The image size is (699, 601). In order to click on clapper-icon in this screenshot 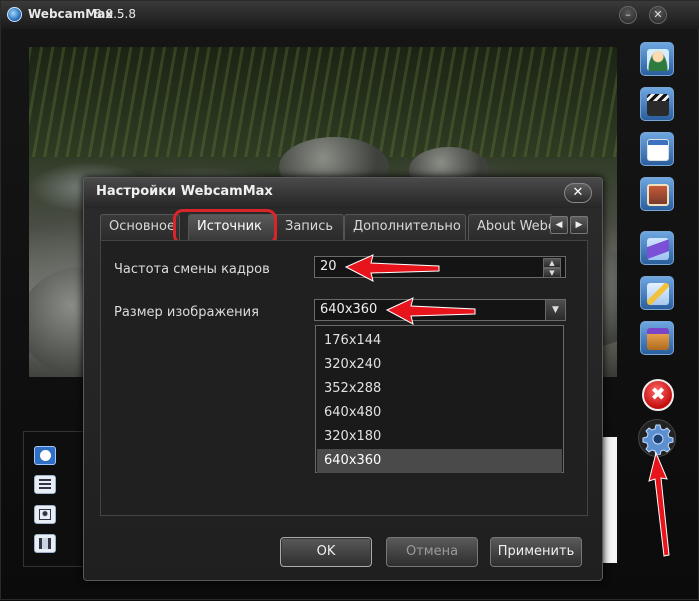, I will do `click(658, 105)`.